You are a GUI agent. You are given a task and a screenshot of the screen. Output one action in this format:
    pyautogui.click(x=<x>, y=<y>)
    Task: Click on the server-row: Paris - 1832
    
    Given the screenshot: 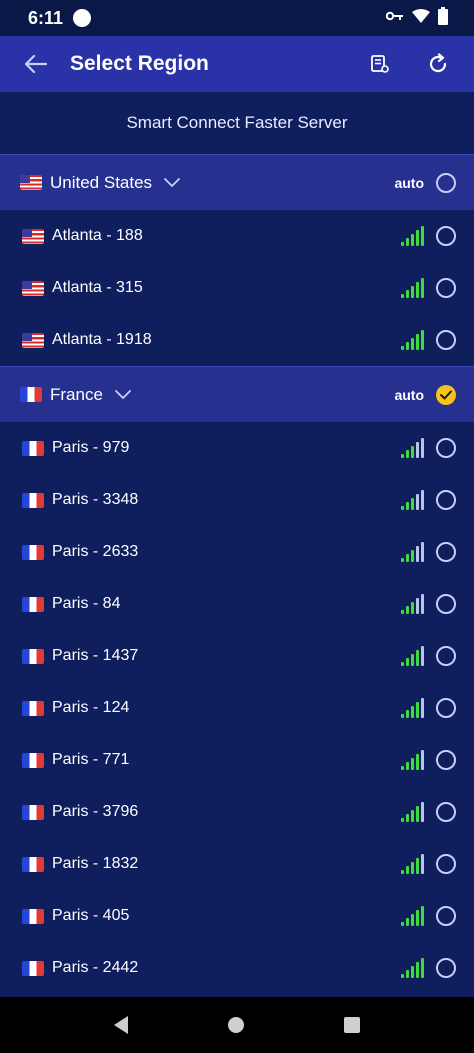 What is the action you would take?
    pyautogui.click(x=237, y=864)
    